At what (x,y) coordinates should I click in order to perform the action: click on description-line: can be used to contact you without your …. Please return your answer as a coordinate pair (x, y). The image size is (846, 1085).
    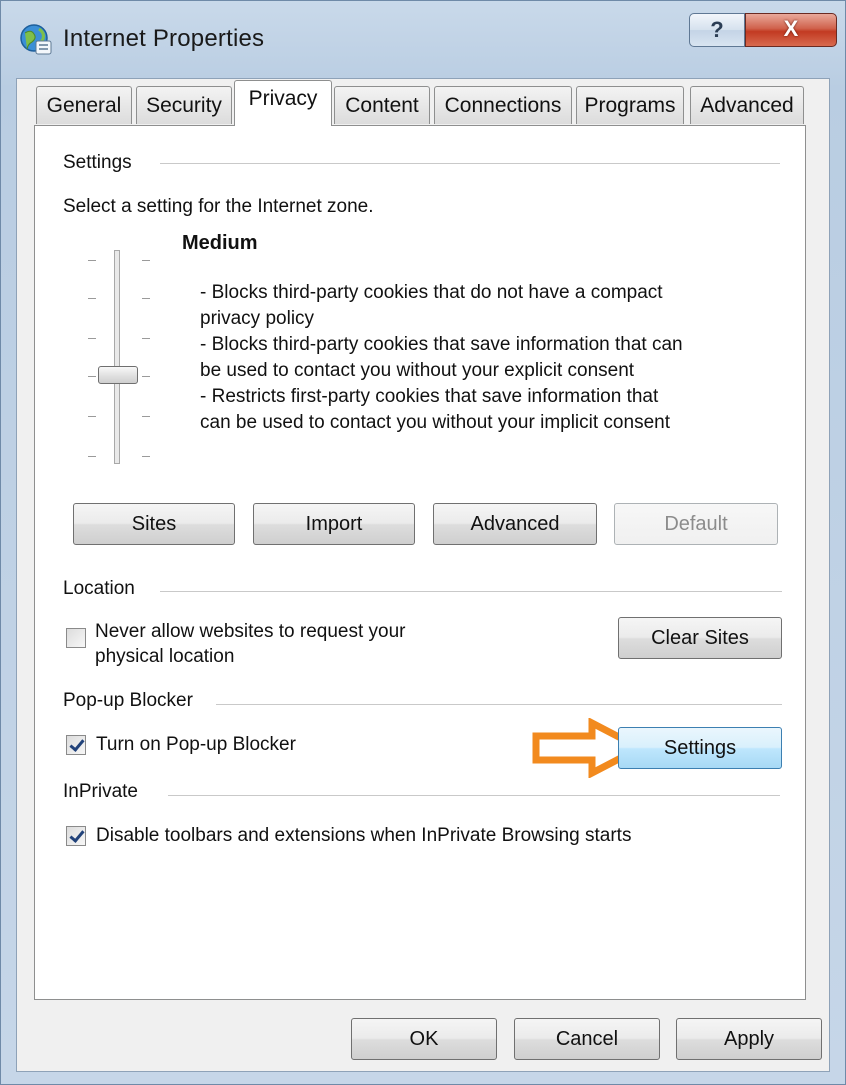
    Looking at the image, I should click on (435, 422).